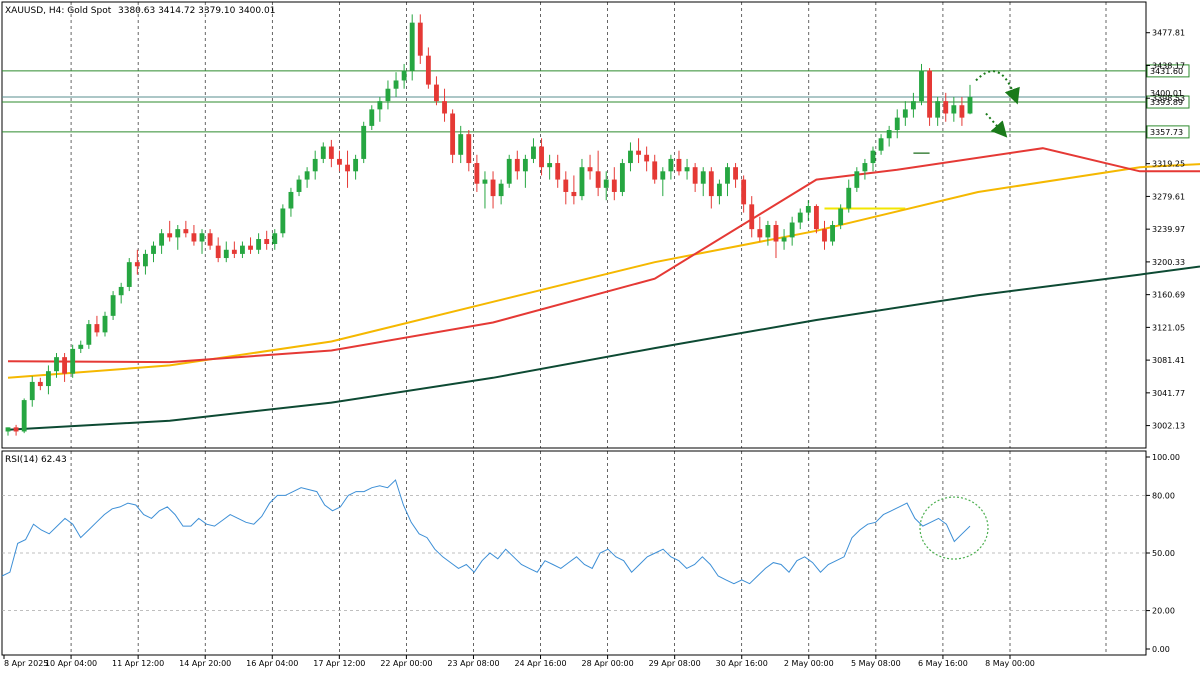 The image size is (1200, 675). What do you see at coordinates (26, 663) in the screenshot?
I see `x-tick-label: 8 Apr 2025` at bounding box center [26, 663].